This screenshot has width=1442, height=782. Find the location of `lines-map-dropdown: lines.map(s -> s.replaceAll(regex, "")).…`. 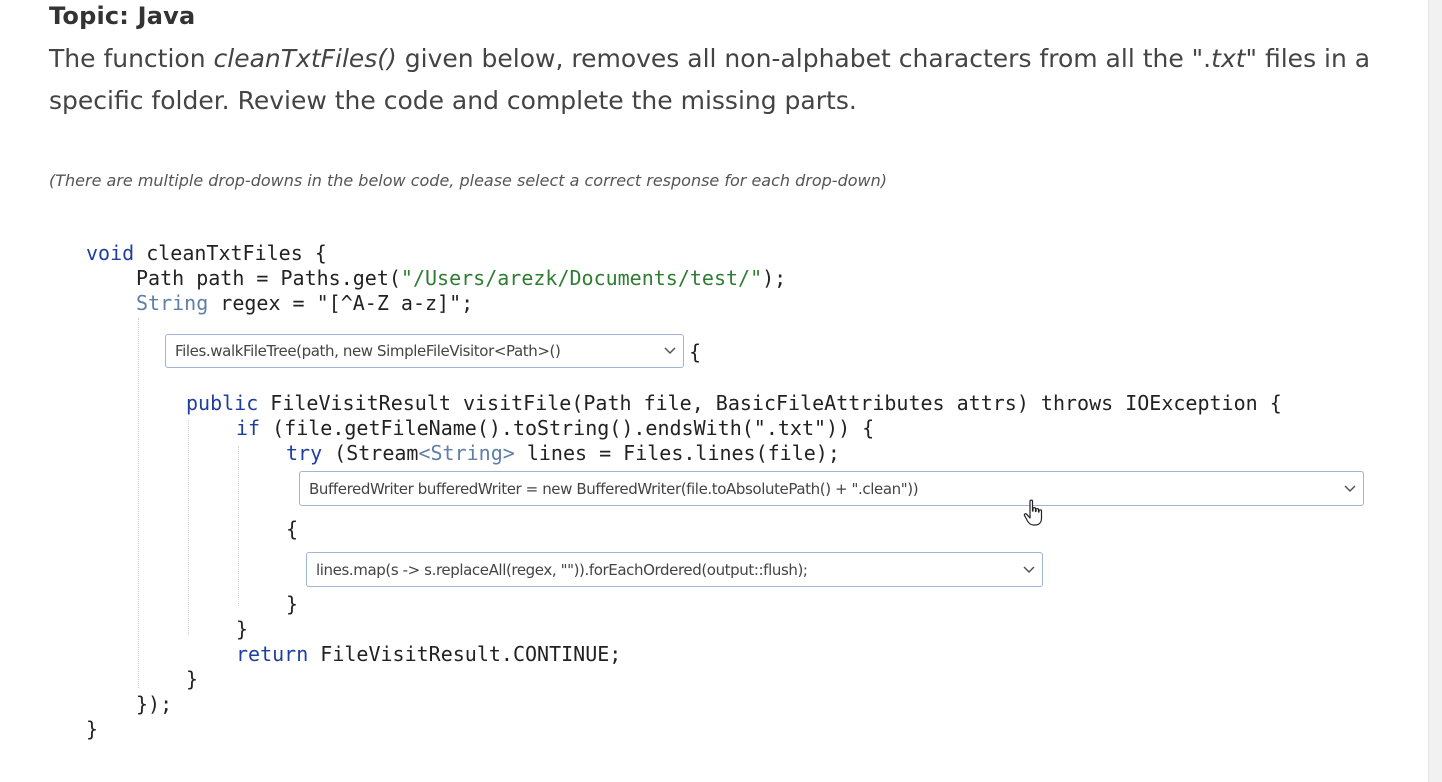

lines-map-dropdown: lines.map(s -> s.replaceAll(regex, "")).… is located at coordinates (674, 569).